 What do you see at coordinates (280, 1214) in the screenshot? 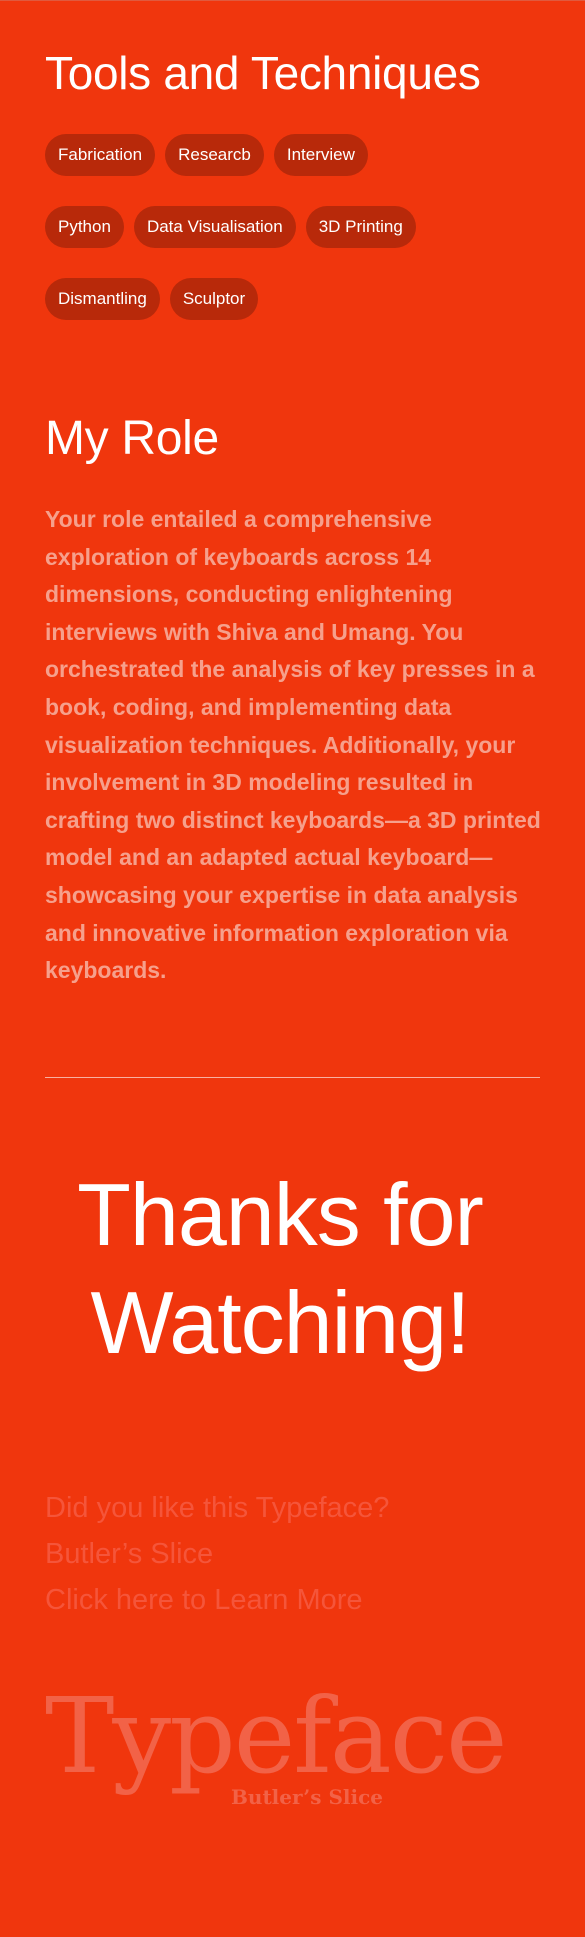
I see `thanks-line-1: Thanks for` at bounding box center [280, 1214].